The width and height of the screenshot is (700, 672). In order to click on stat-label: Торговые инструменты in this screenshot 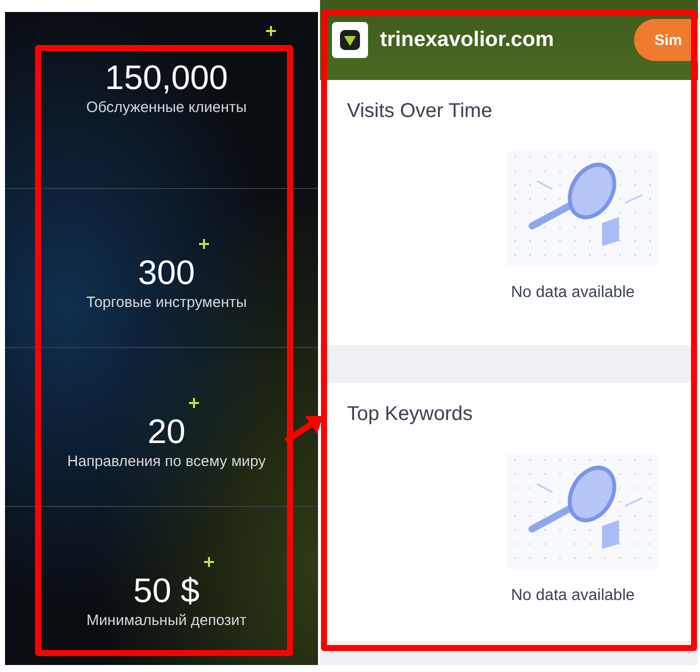, I will do `click(166, 303)`.